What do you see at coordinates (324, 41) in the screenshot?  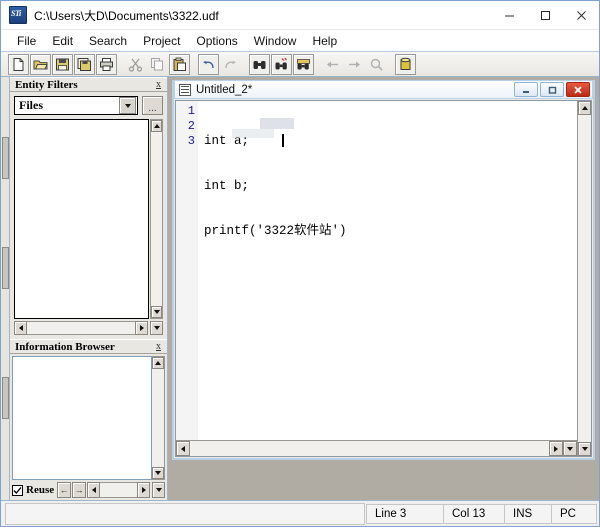 I see `menu-help: Help` at bounding box center [324, 41].